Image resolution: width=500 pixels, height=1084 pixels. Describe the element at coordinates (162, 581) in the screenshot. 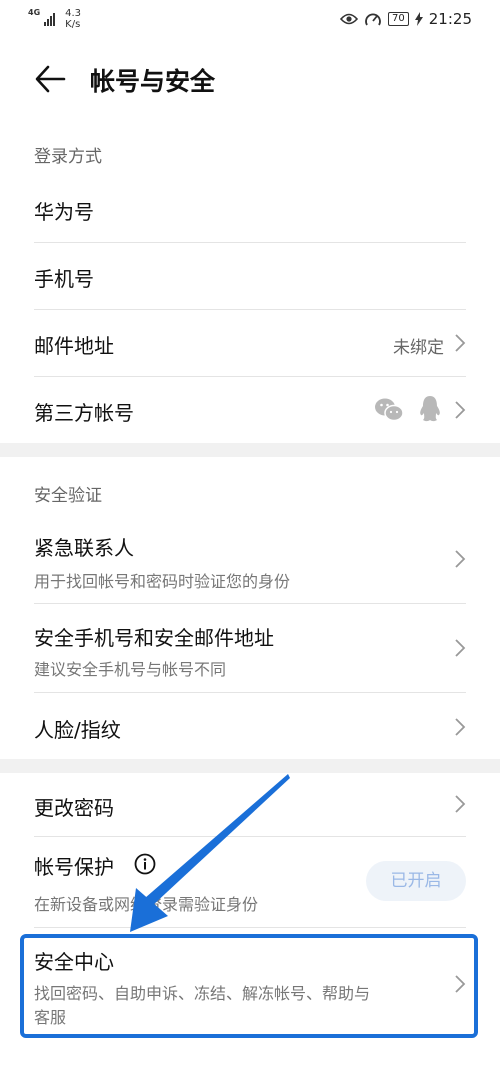

I see `emergency-contact-desc: 用于找回帐号和密码时验证您的身份` at that location.